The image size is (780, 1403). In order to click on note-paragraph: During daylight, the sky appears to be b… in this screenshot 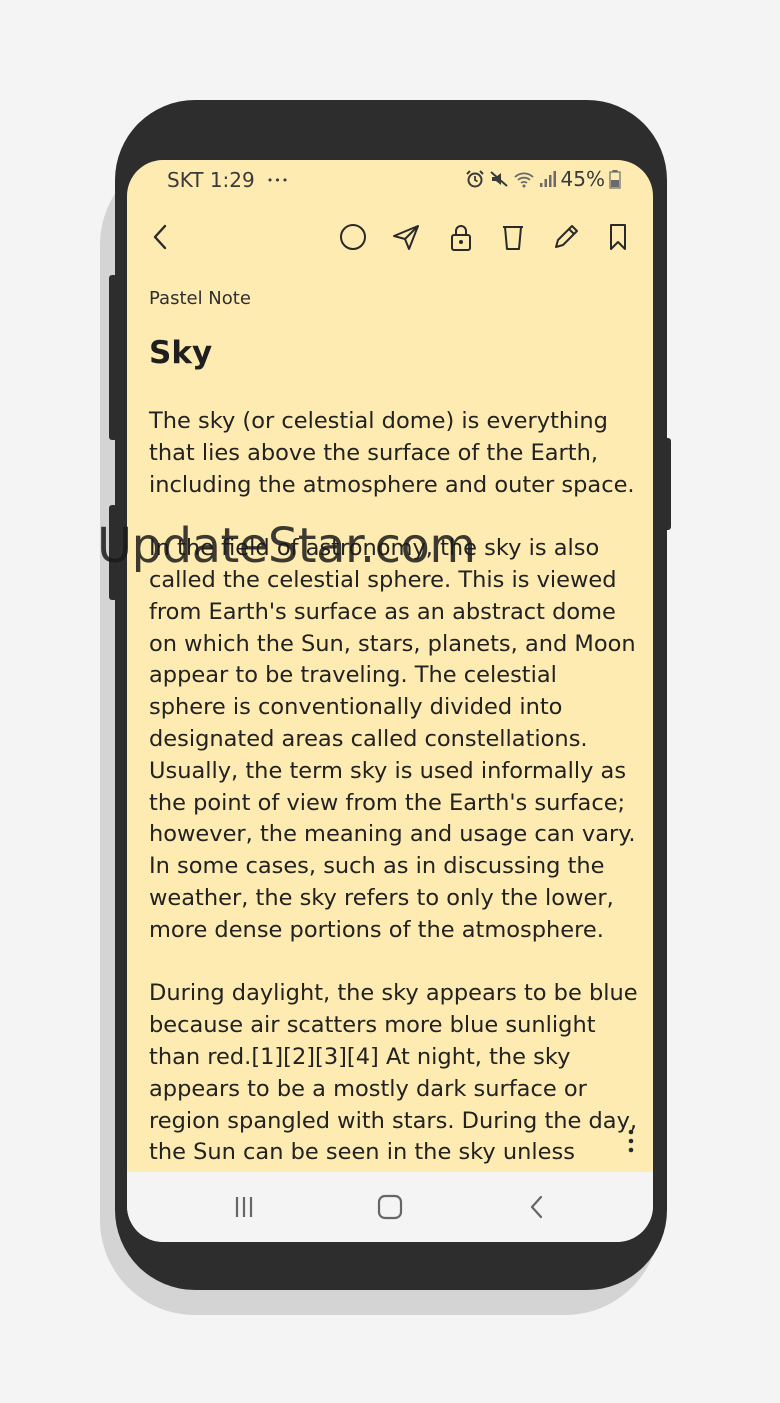, I will do `click(393, 1073)`.